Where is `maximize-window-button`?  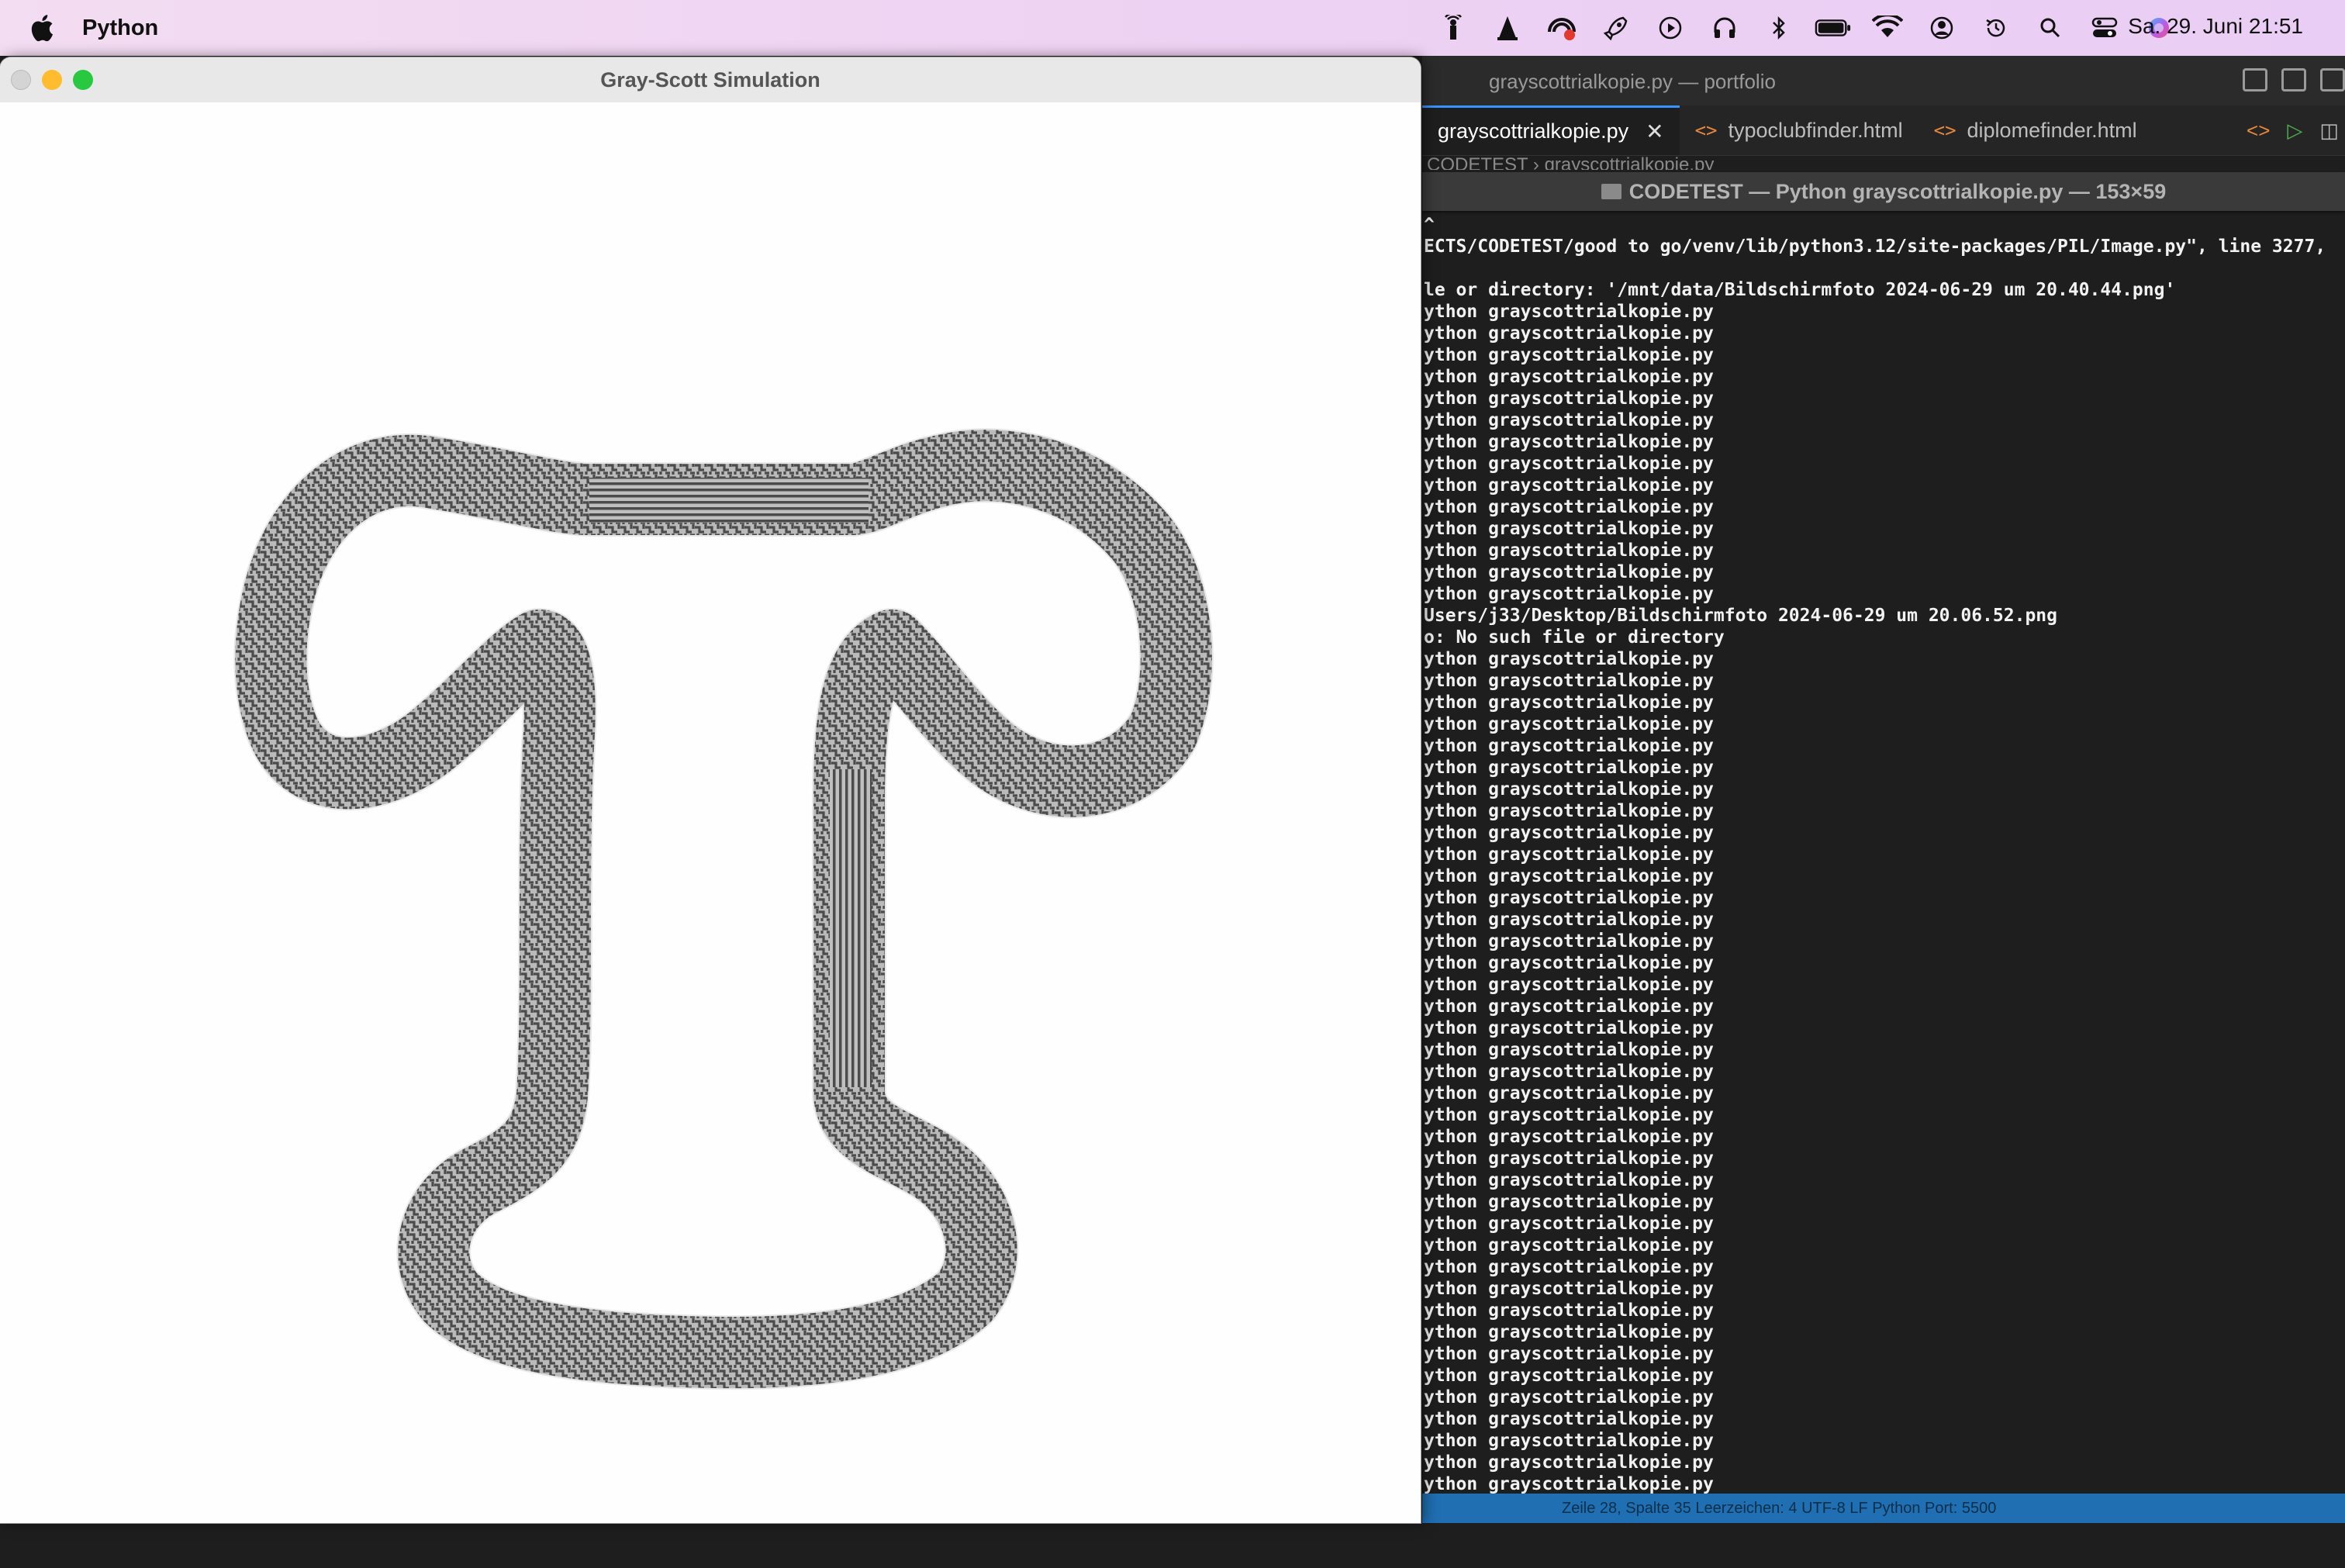
maximize-window-button is located at coordinates (83, 80).